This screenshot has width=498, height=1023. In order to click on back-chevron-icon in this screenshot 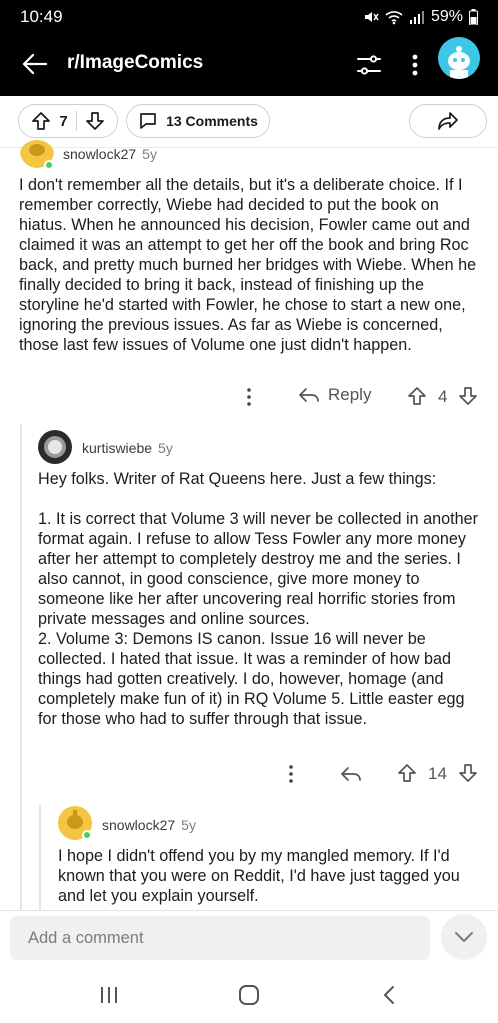, I will do `click(389, 995)`.